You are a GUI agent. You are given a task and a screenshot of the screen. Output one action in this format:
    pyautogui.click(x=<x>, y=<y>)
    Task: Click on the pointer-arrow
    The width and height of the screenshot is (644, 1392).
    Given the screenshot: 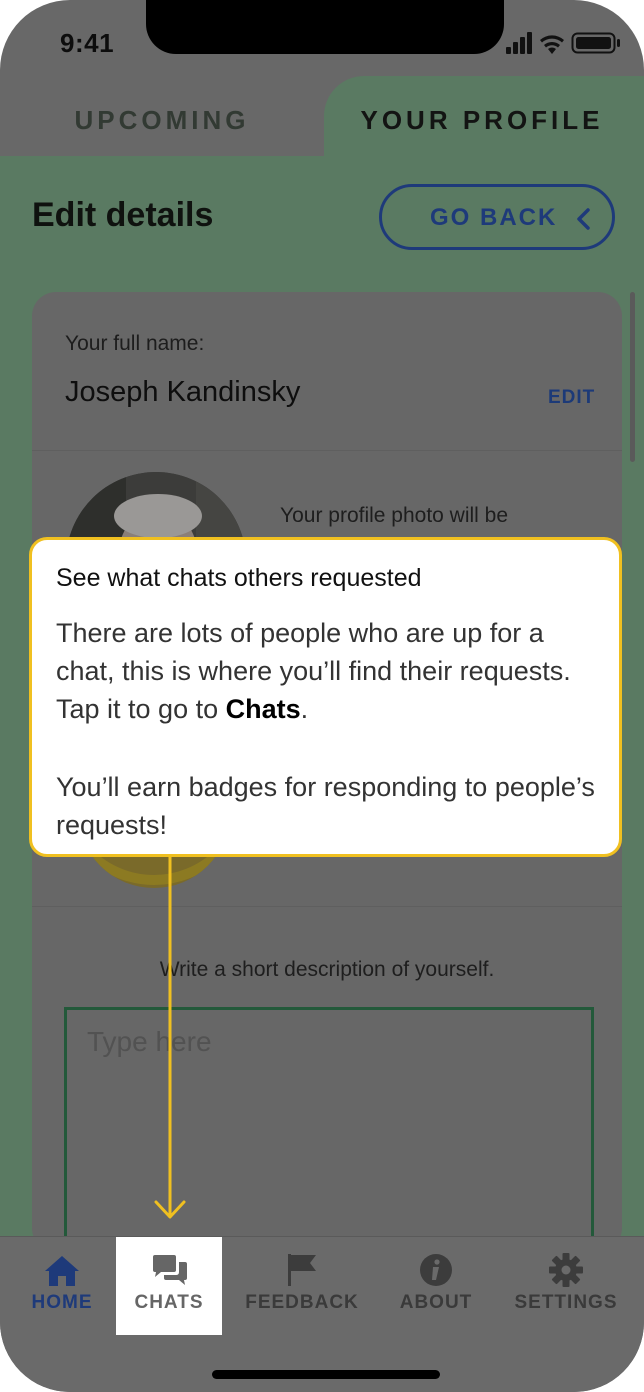 What is the action you would take?
    pyautogui.click(x=170, y=1037)
    